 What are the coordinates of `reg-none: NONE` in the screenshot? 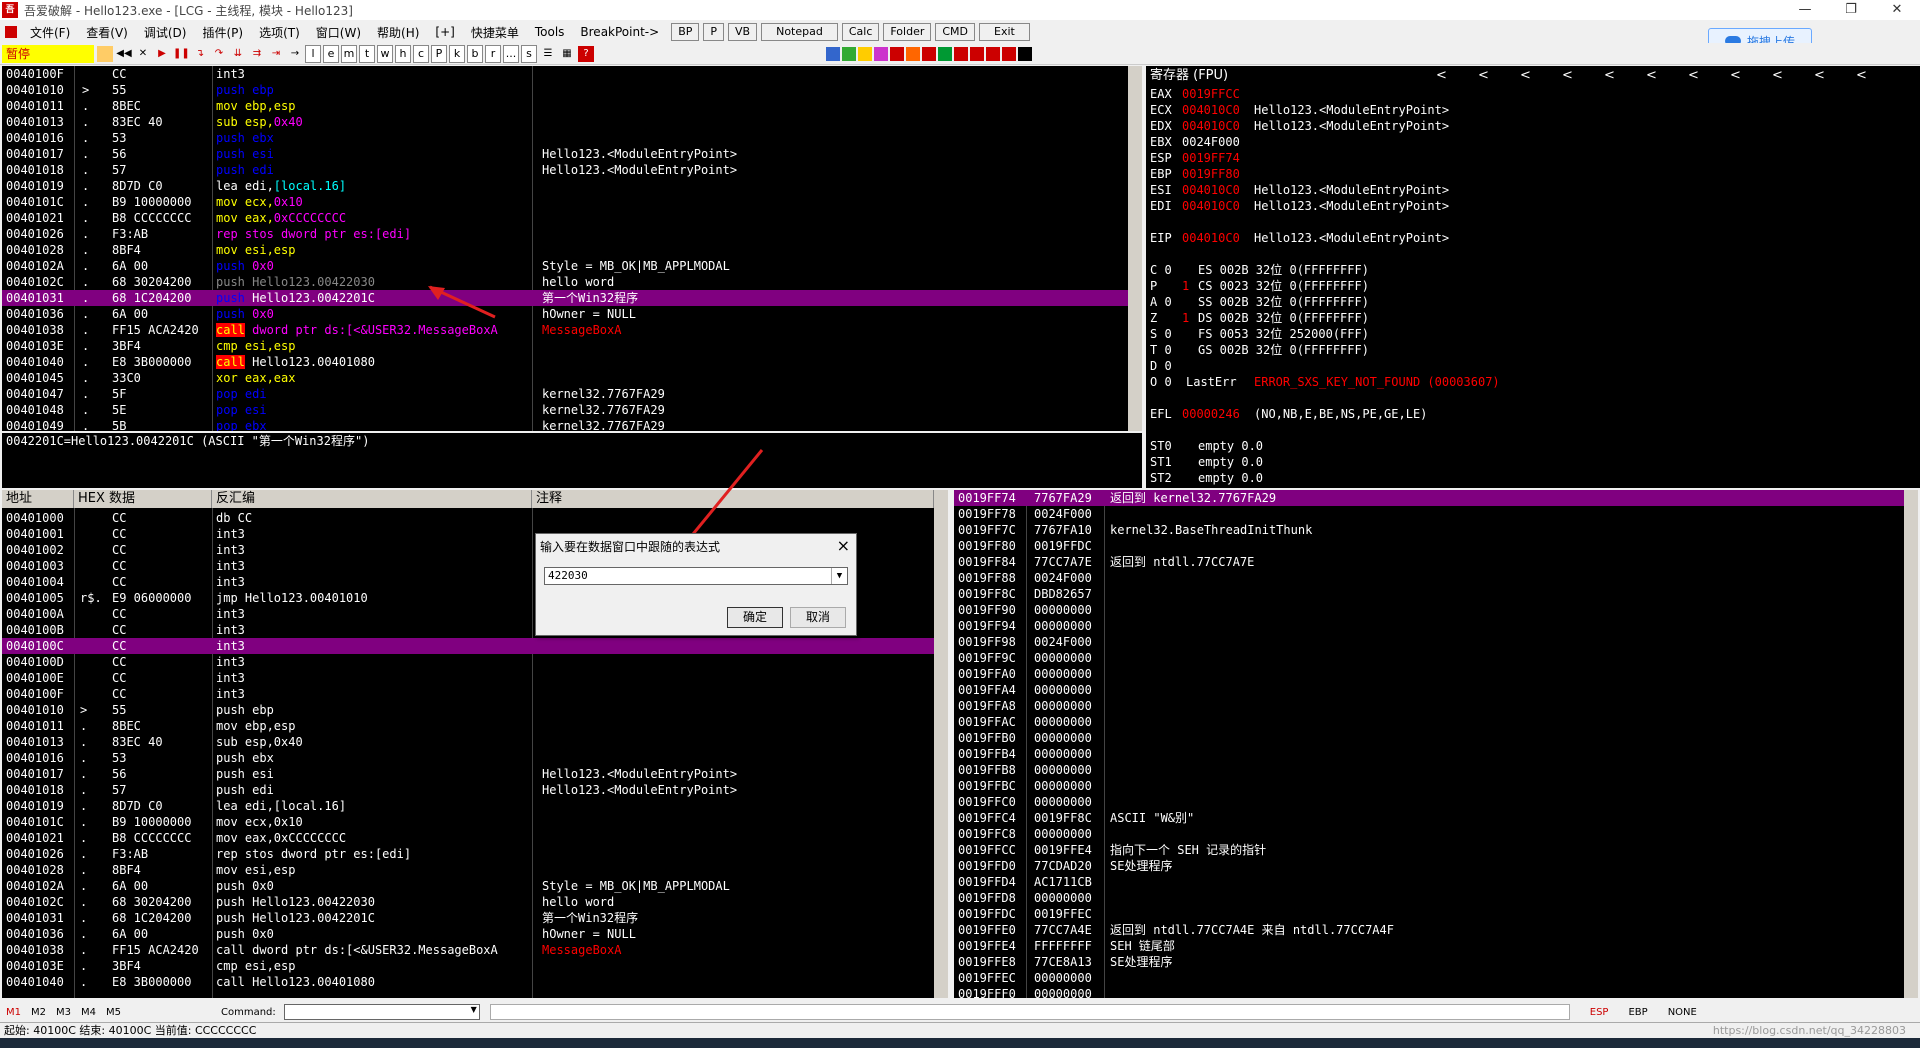 It's located at (1682, 1012).